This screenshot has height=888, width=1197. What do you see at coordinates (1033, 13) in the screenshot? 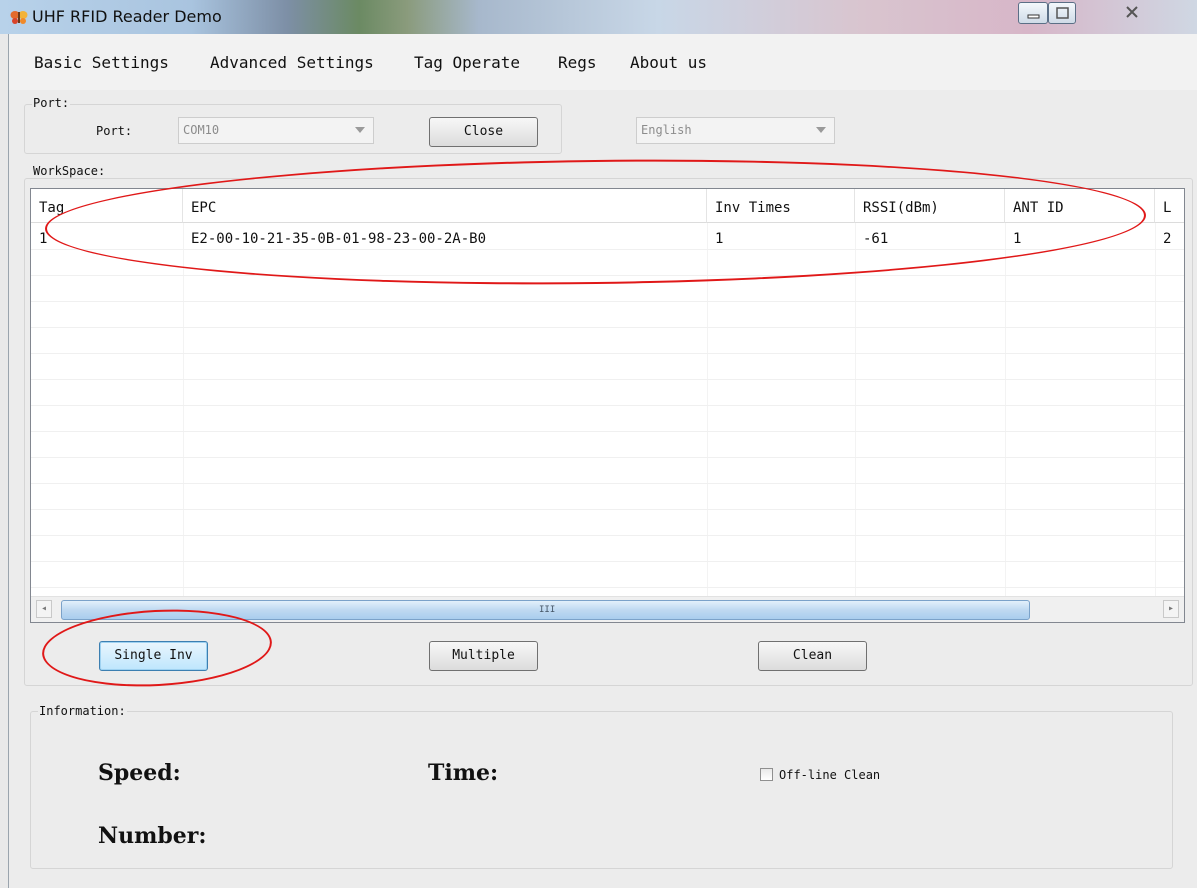
I see `minimize-button` at bounding box center [1033, 13].